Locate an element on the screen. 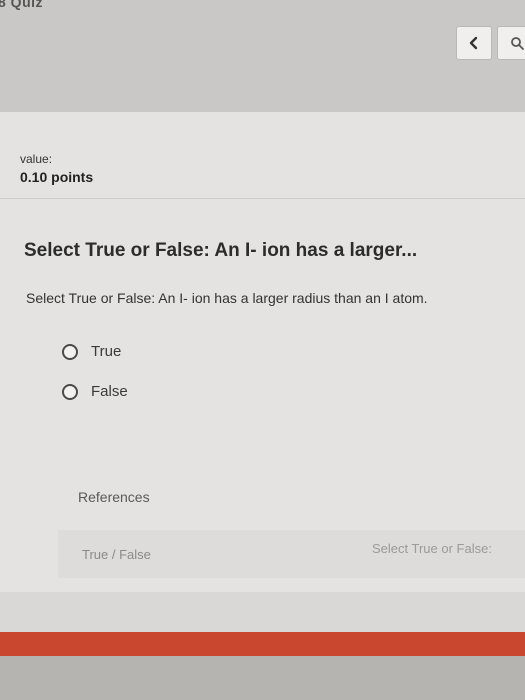 Image resolution: width=525 pixels, height=700 pixels. option-label-true: True is located at coordinates (106, 351).